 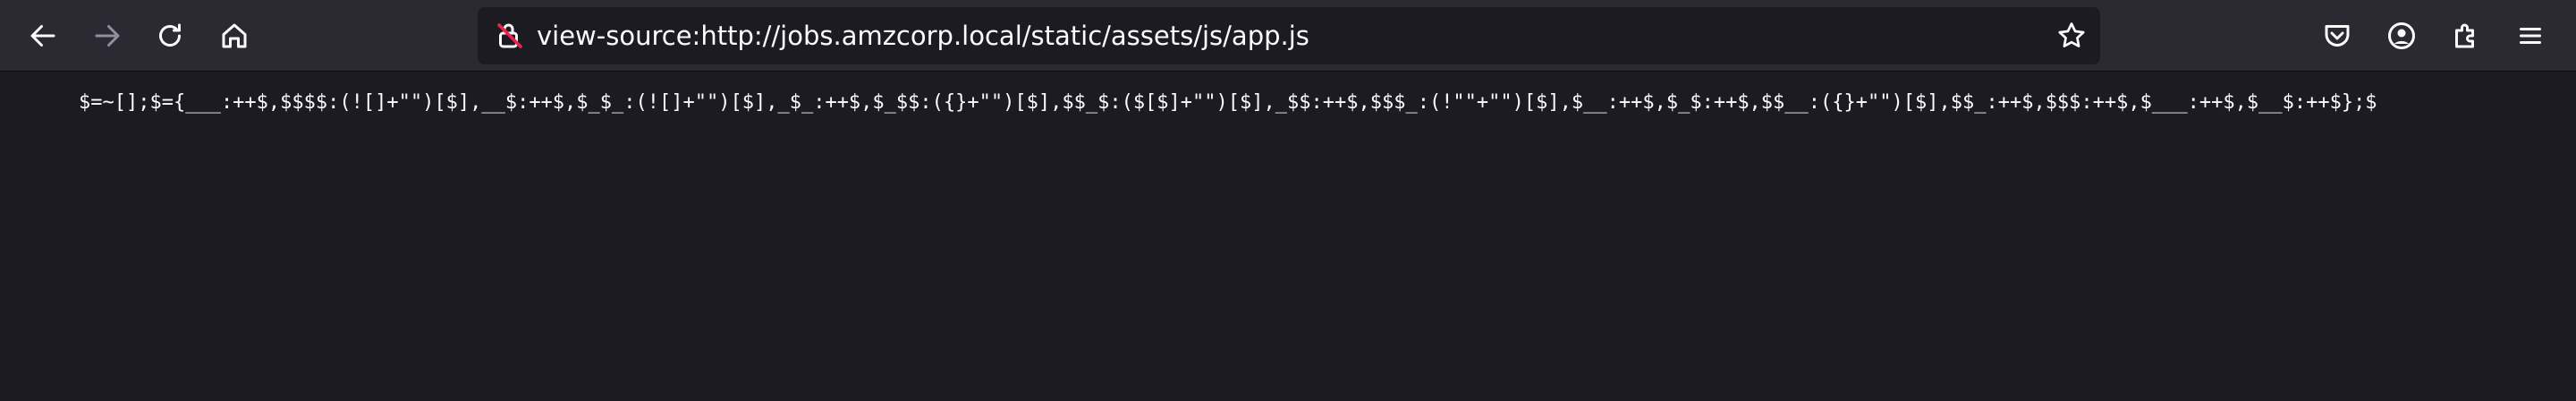 I want to click on pocket-button, so click(x=2337, y=36).